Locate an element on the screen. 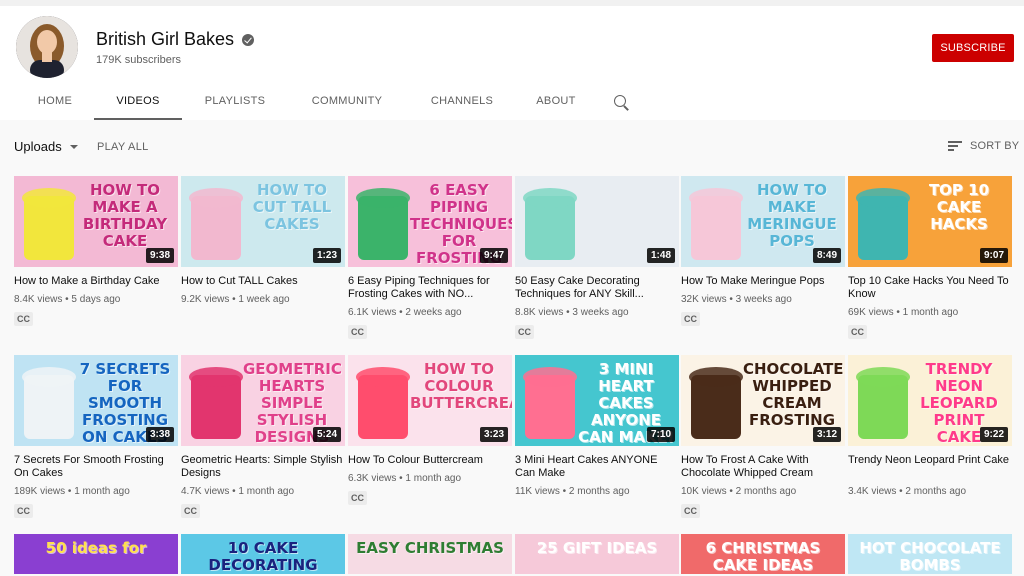 The width and height of the screenshot is (1024, 576). video-views: 8.8K views is located at coordinates (539, 312).